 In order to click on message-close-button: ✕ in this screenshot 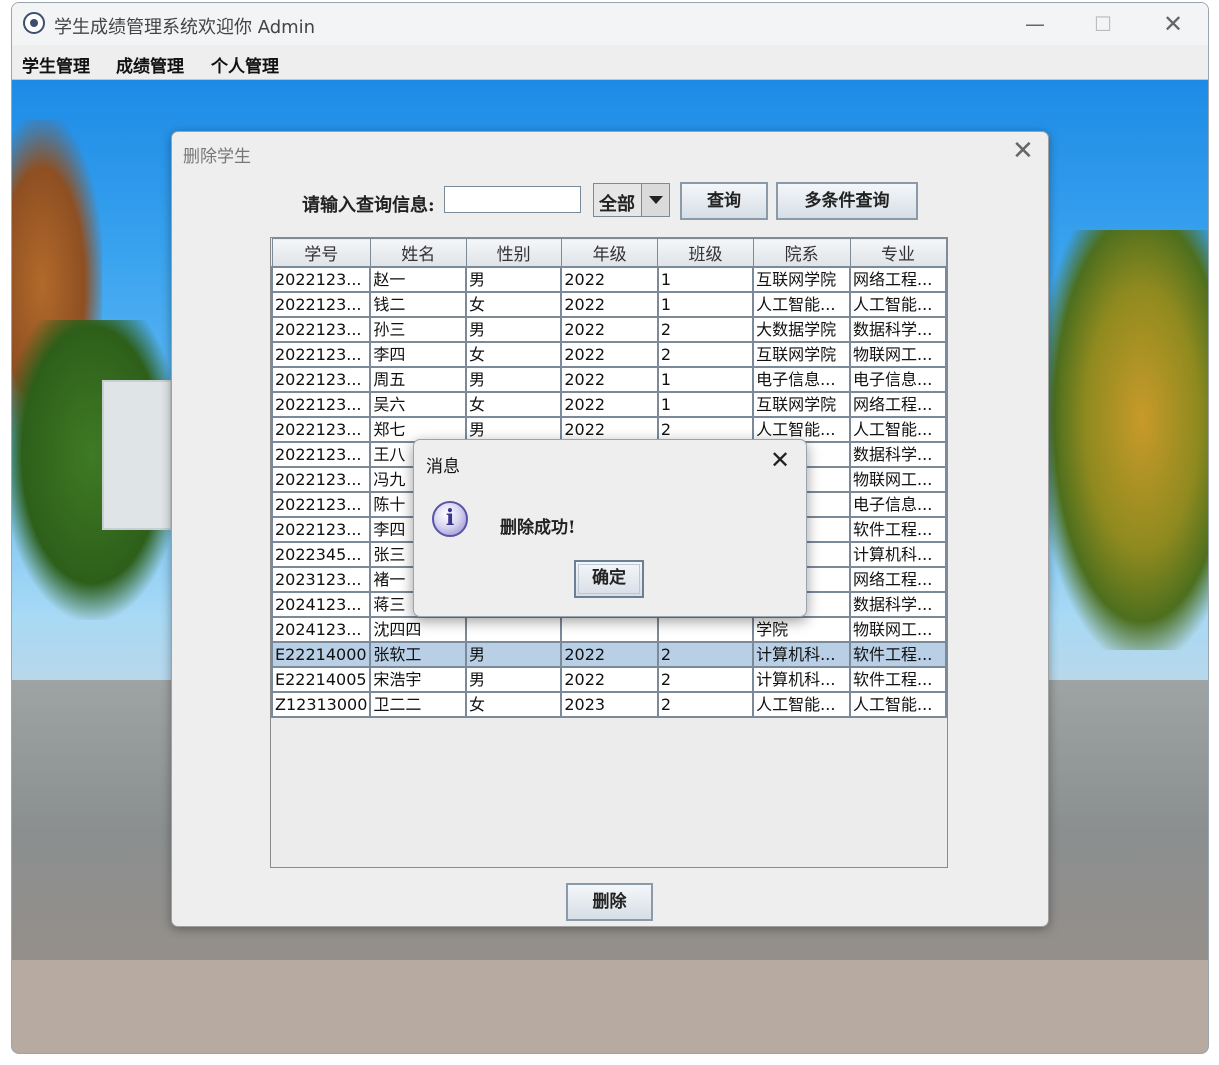, I will do `click(780, 460)`.